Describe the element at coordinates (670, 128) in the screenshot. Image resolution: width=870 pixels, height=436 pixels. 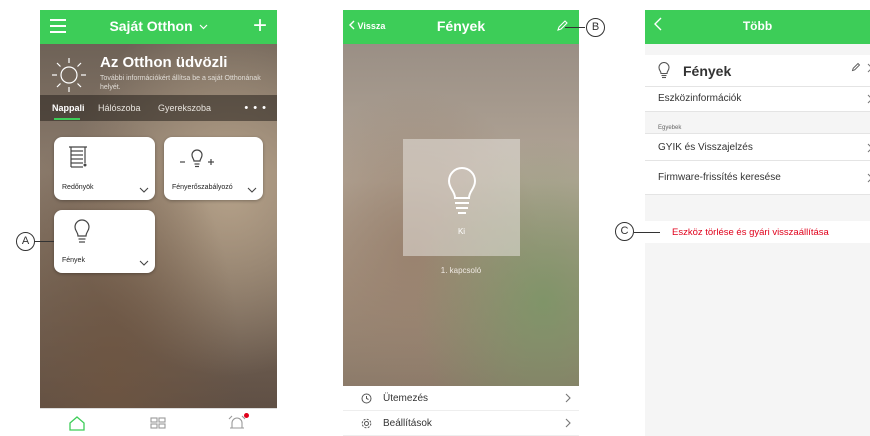
I see `section-header-other: Egyebek` at that location.